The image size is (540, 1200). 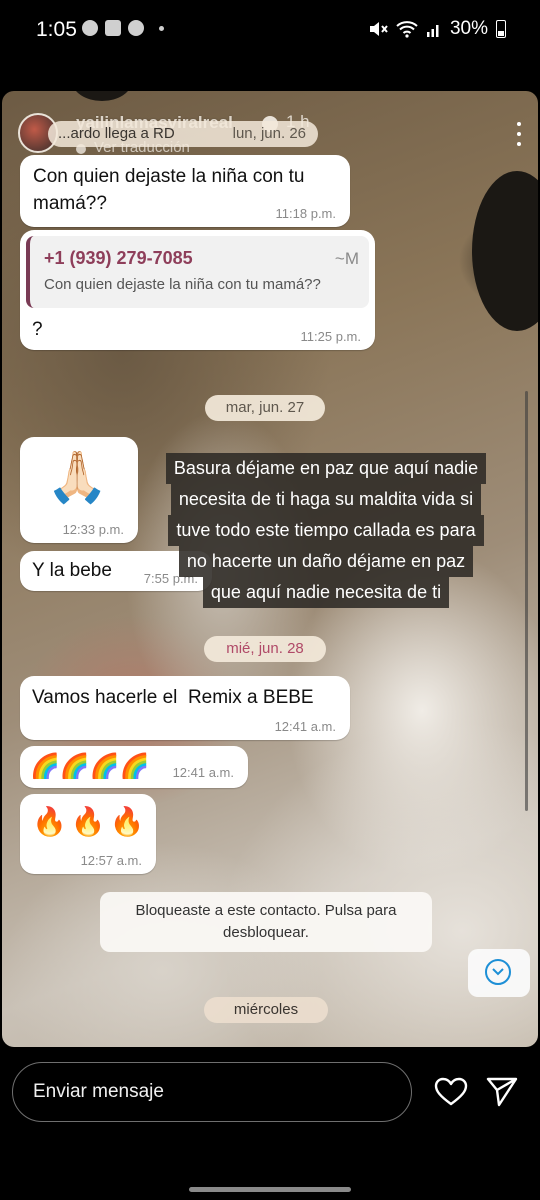 I want to click on chevron-down-icon, so click(x=498, y=972).